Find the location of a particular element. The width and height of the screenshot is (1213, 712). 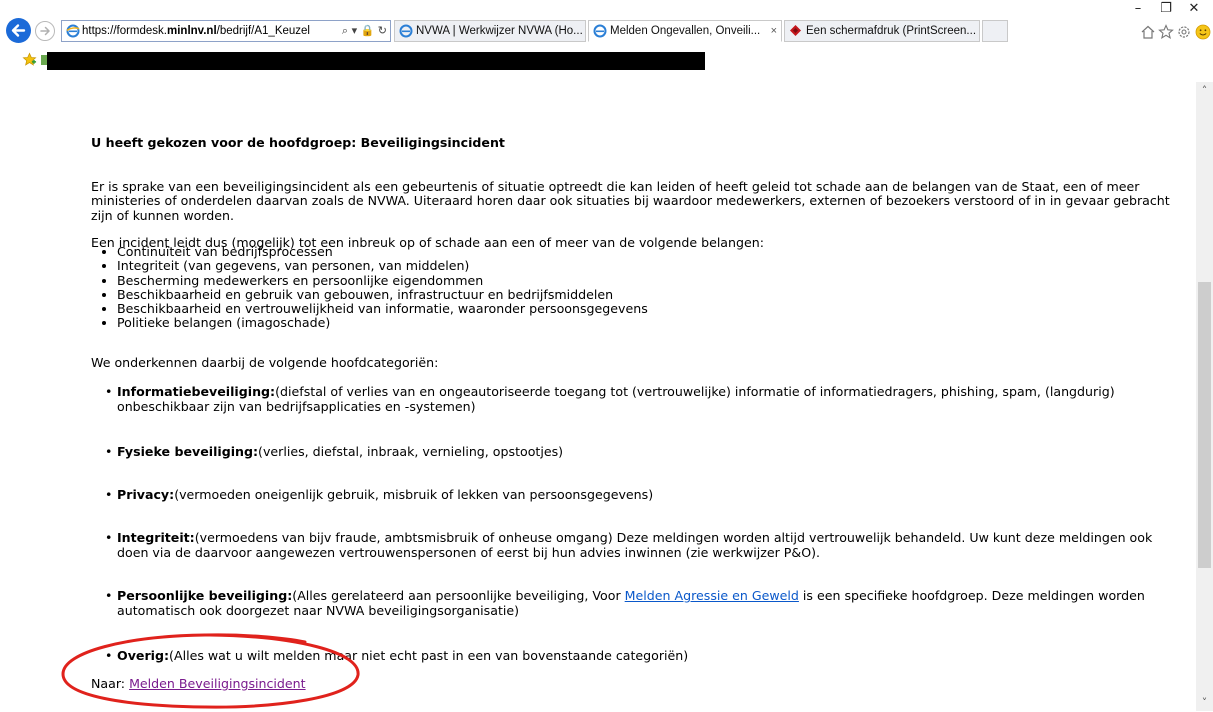

restore-button: ❐ is located at coordinates (1166, 9).